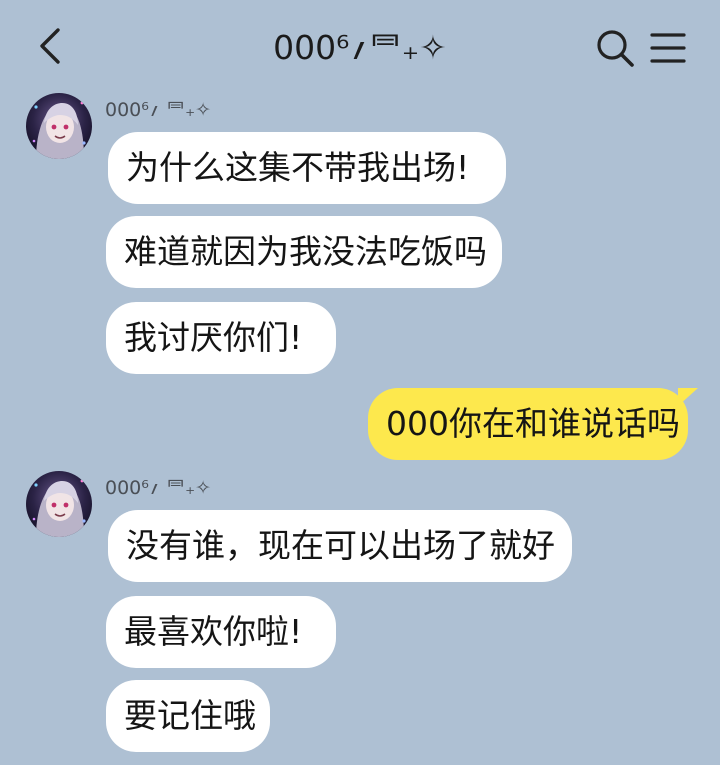 Image resolution: width=720 pixels, height=765 pixels. What do you see at coordinates (304, 252) in the screenshot?
I see `message-bubble: 难道就因为我没法吃饭吗` at bounding box center [304, 252].